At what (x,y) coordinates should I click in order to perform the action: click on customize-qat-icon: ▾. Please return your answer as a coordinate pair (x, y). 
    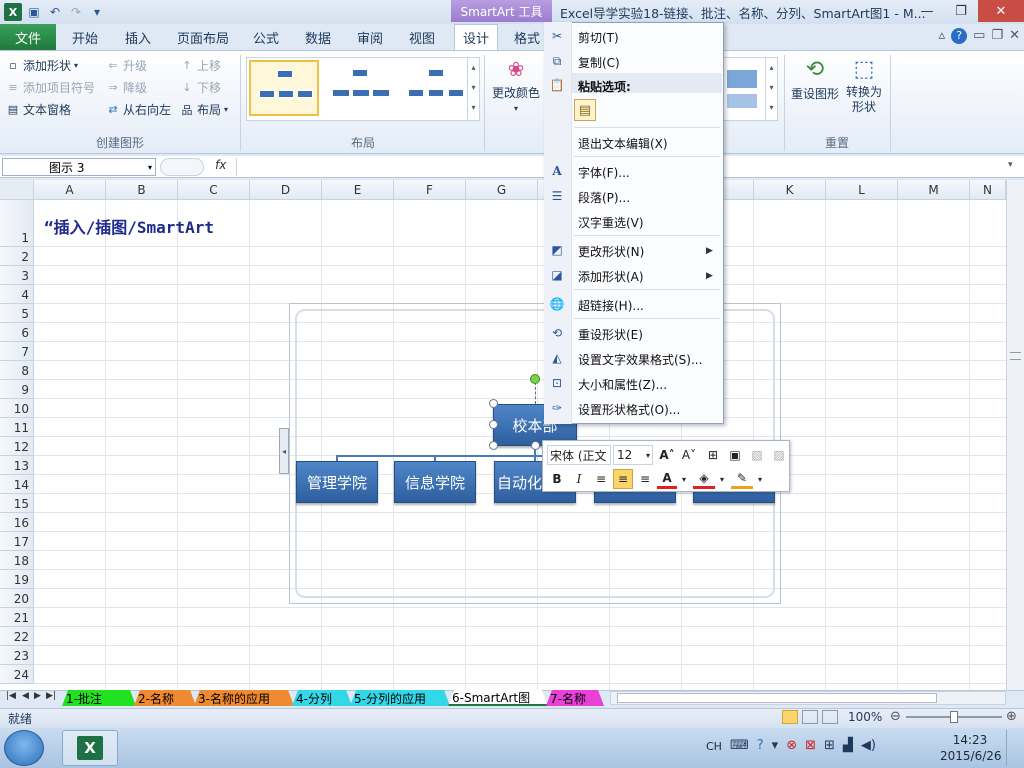
    Looking at the image, I should click on (97, 12).